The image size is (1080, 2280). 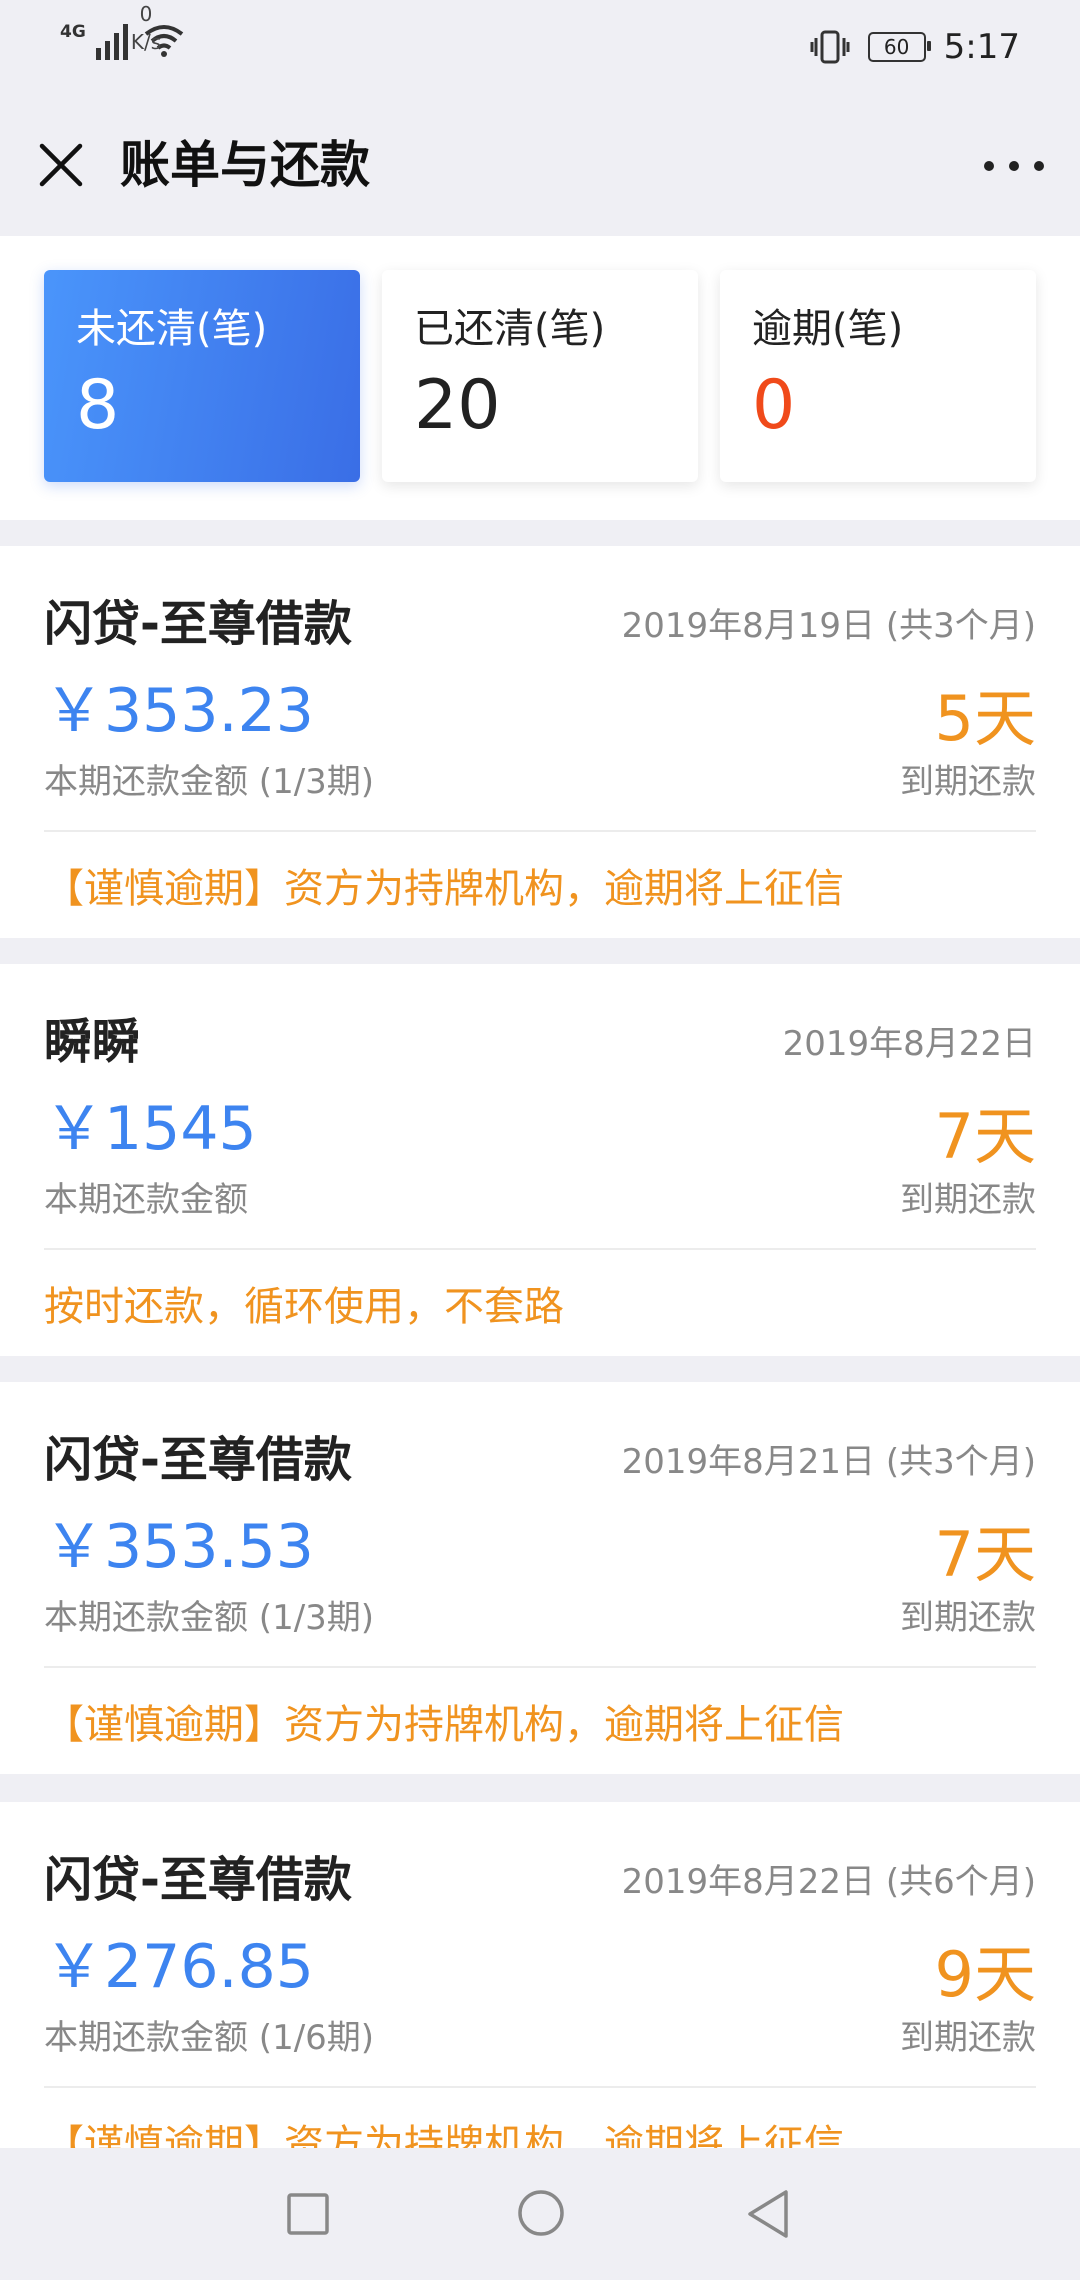 What do you see at coordinates (308, 2214) in the screenshot?
I see `nav-recent-icon` at bounding box center [308, 2214].